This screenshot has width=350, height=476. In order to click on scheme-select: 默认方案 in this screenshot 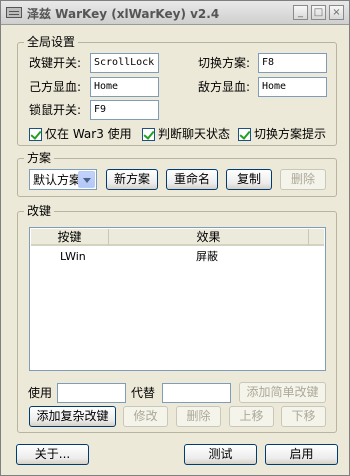, I will do `click(63, 179)`.